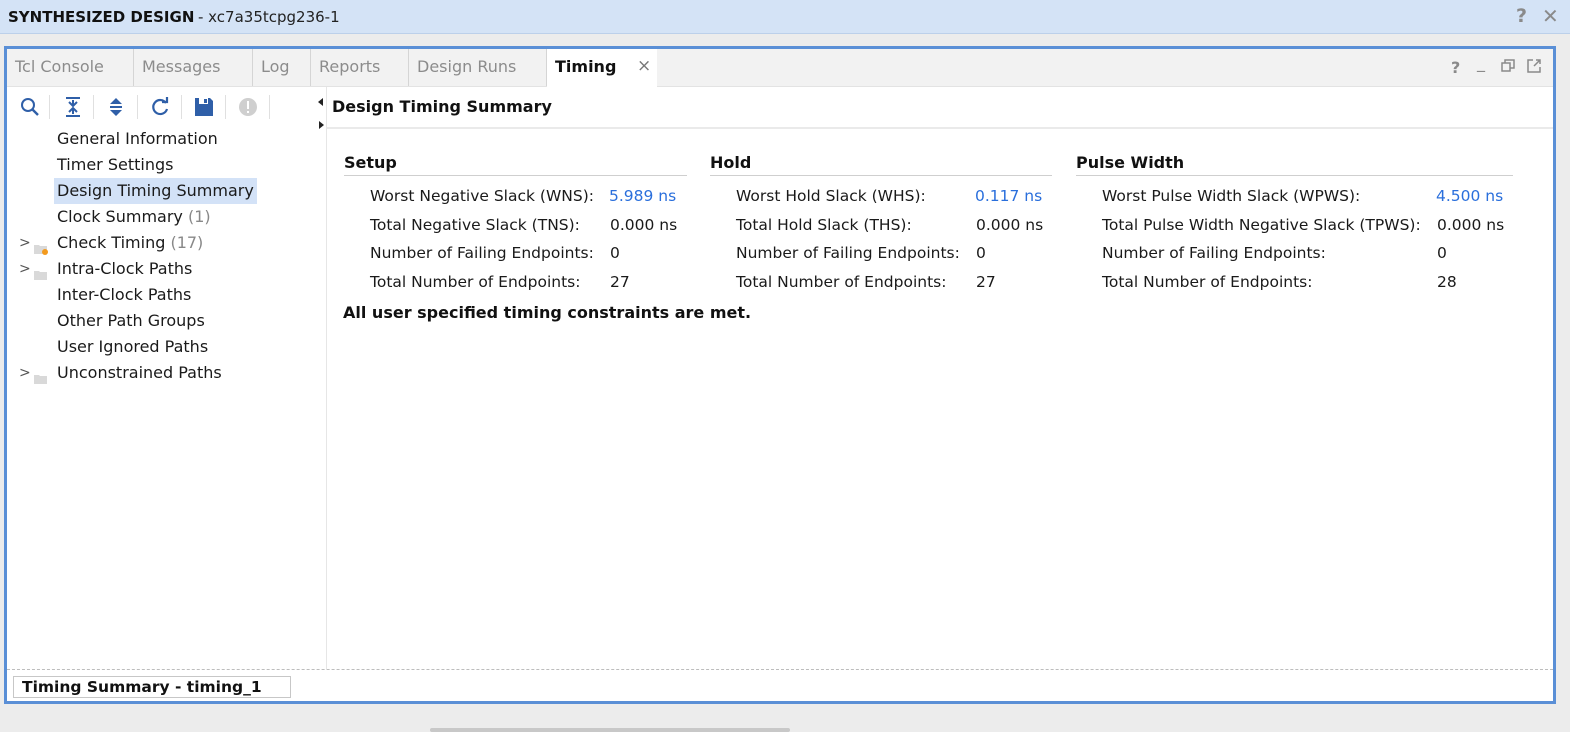 The height and width of the screenshot is (732, 1570). Describe the element at coordinates (1471, 225) in the screenshot. I see `tpws-value: 0.000 ns` at that location.